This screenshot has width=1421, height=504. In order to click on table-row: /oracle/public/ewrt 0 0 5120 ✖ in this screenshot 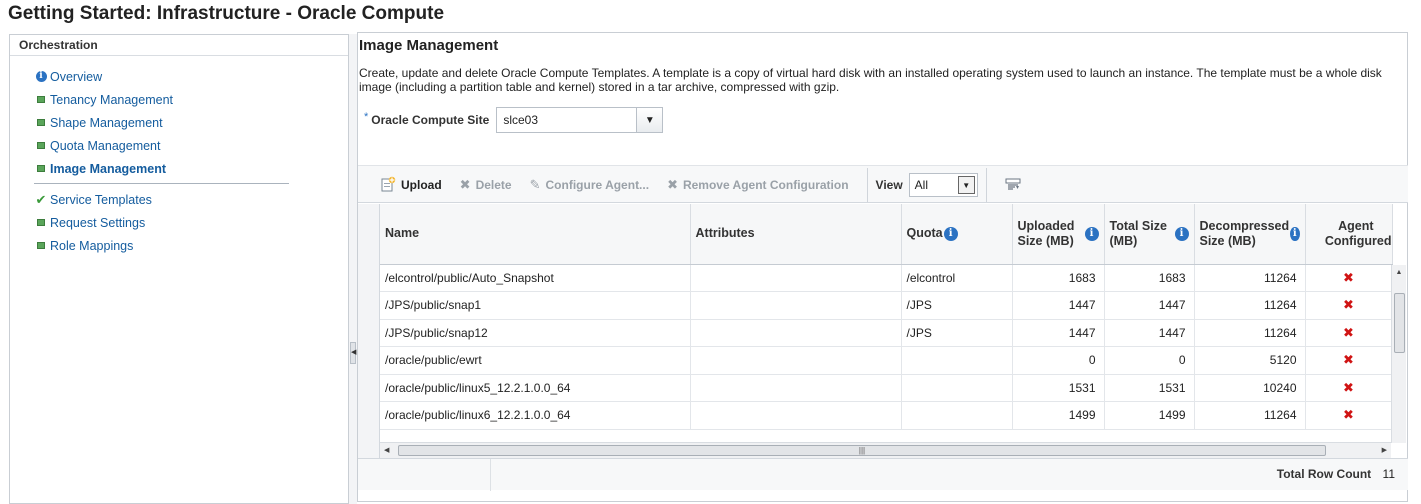, I will do `click(886, 360)`.